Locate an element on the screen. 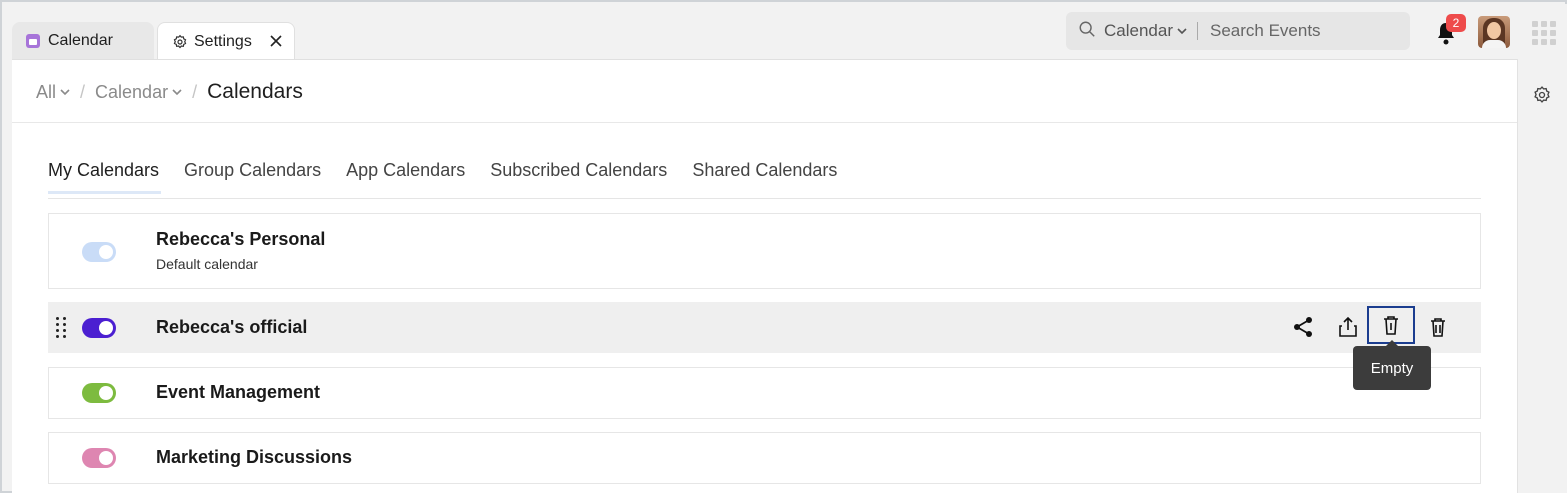 Image resolution: width=1567 pixels, height=493 pixels. tab-settings-label: Settings is located at coordinates (223, 41).